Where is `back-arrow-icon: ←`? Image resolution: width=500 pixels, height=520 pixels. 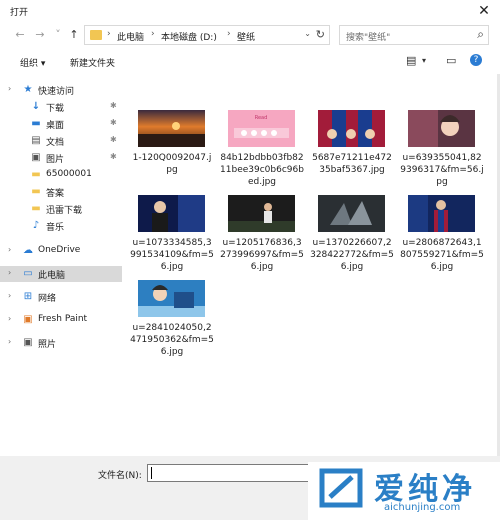
back-arrow-icon: ← is located at coordinates (20, 35).